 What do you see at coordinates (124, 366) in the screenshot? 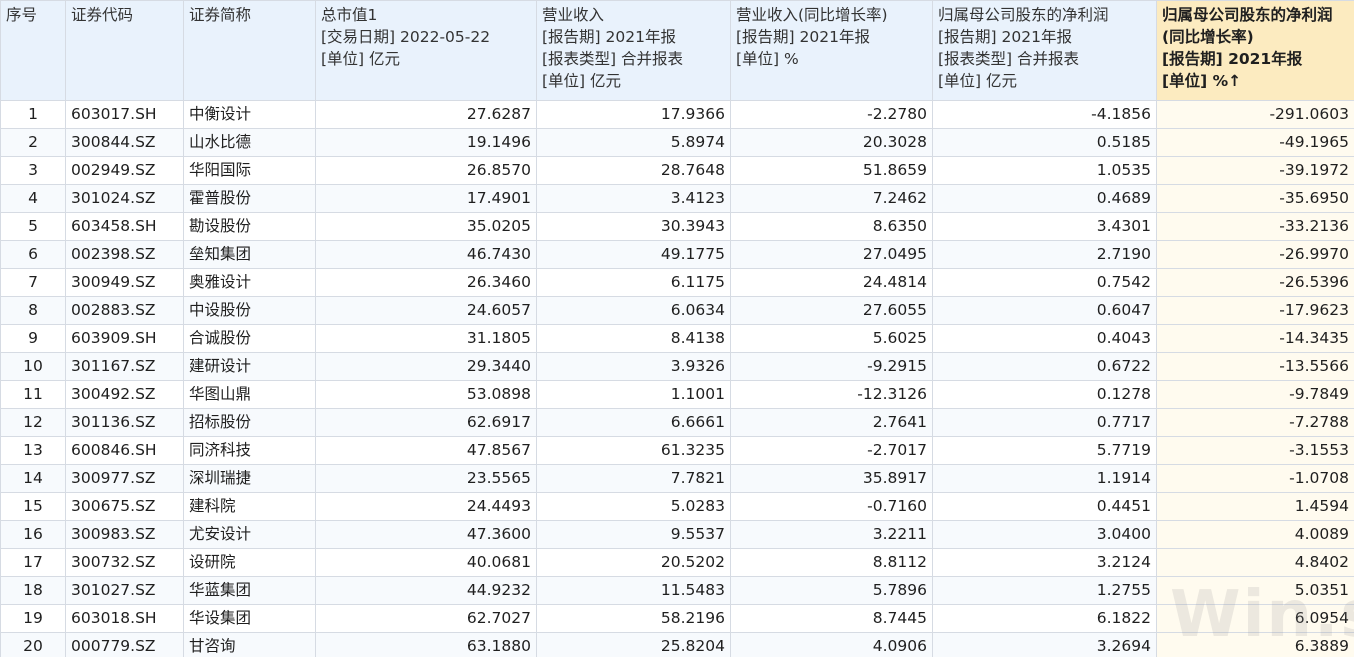
I see `cell-code: 301167.SZ` at bounding box center [124, 366].